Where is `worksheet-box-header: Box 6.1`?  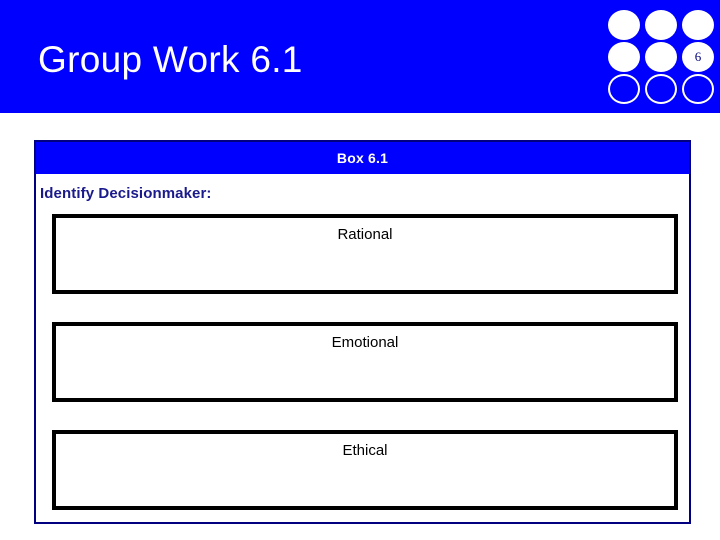
worksheet-box-header: Box 6.1 is located at coordinates (362, 158).